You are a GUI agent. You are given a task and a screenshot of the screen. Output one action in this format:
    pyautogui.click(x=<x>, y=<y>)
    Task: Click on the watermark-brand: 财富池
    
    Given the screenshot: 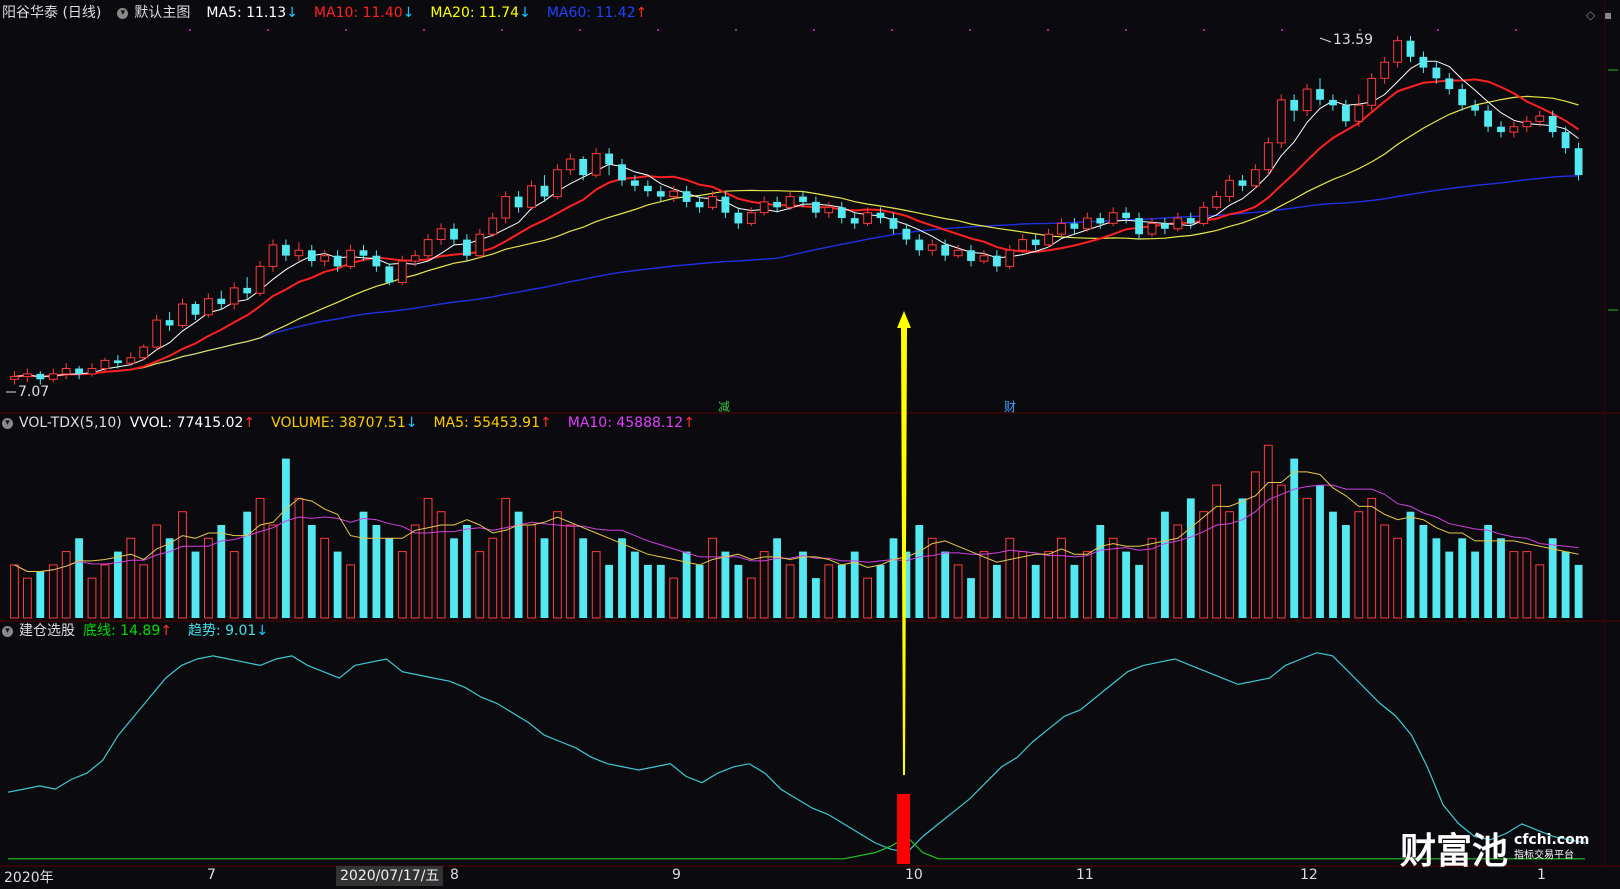 What is the action you would take?
    pyautogui.click(x=1454, y=851)
    